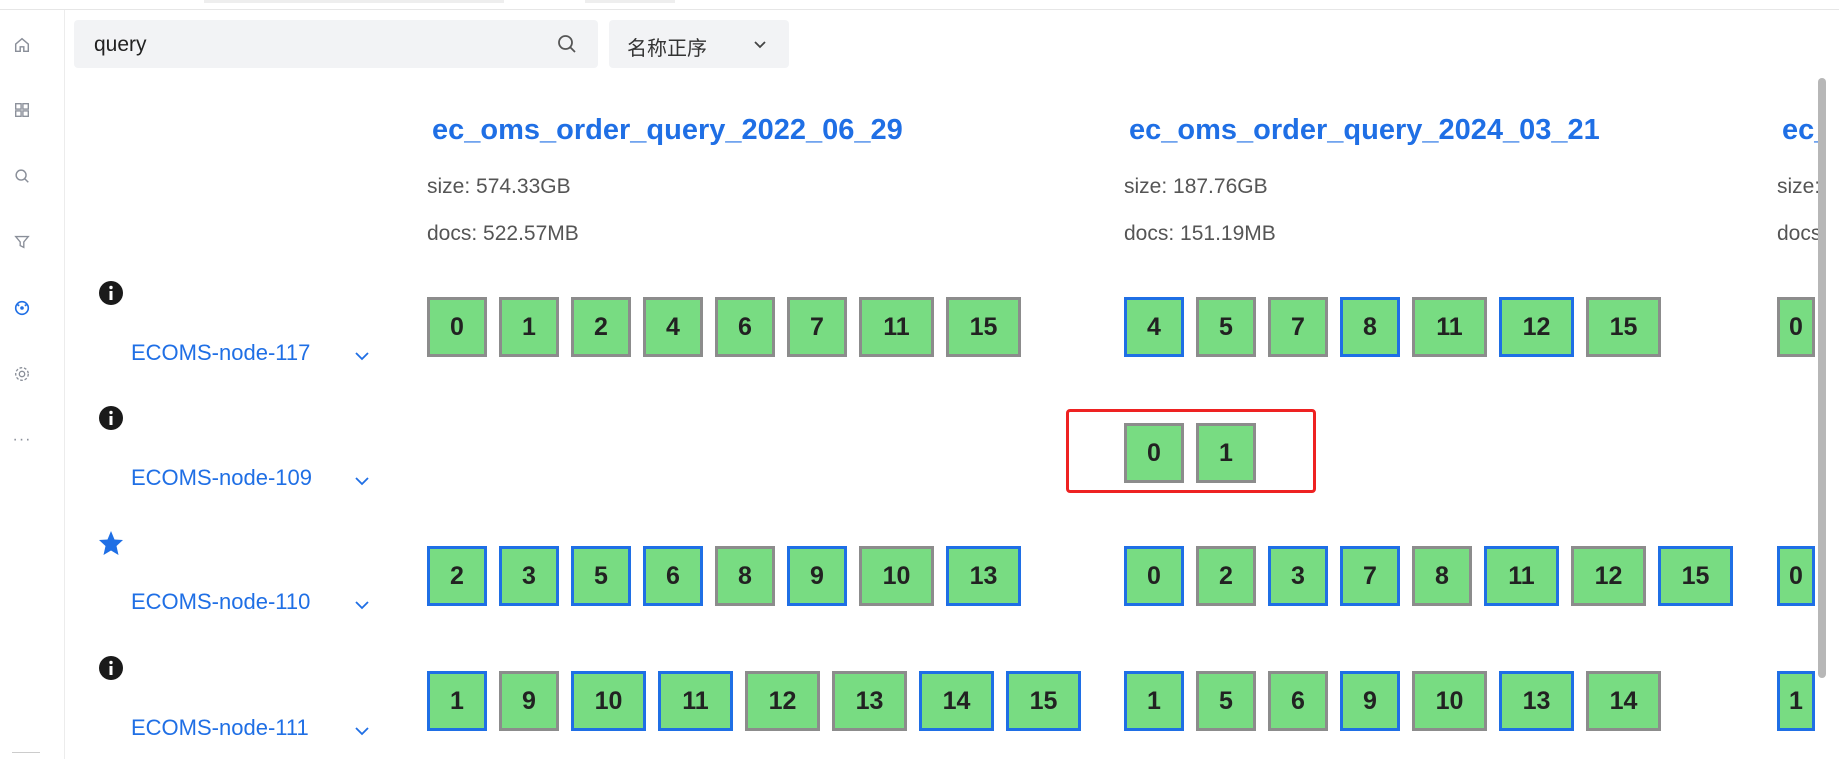 The image size is (1839, 767). What do you see at coordinates (1200, 233) in the screenshot?
I see `index-docs: docs: 151.19MB` at bounding box center [1200, 233].